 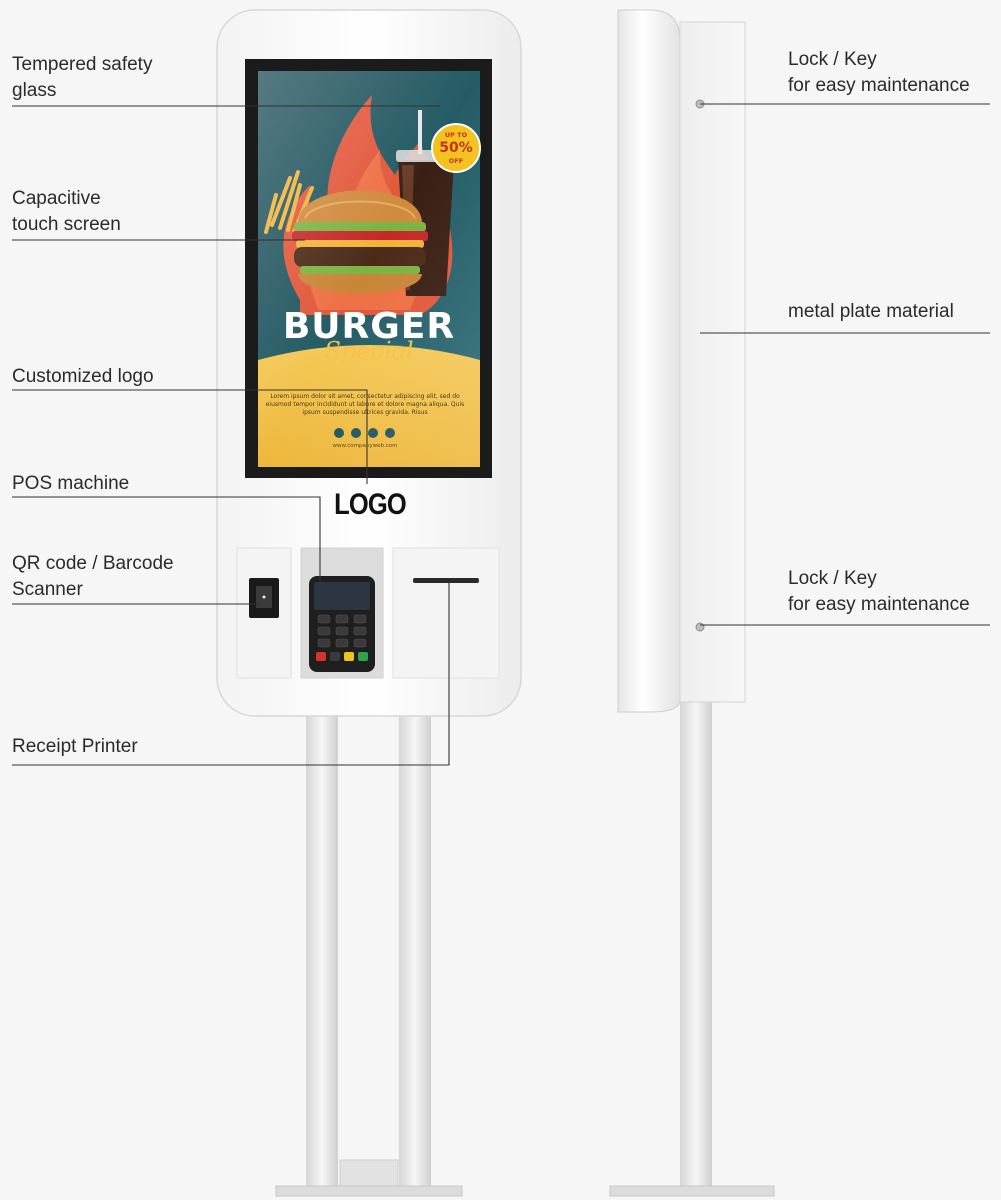 What do you see at coordinates (871, 311) in the screenshot?
I see `label-metal-plate: metal plate material` at bounding box center [871, 311].